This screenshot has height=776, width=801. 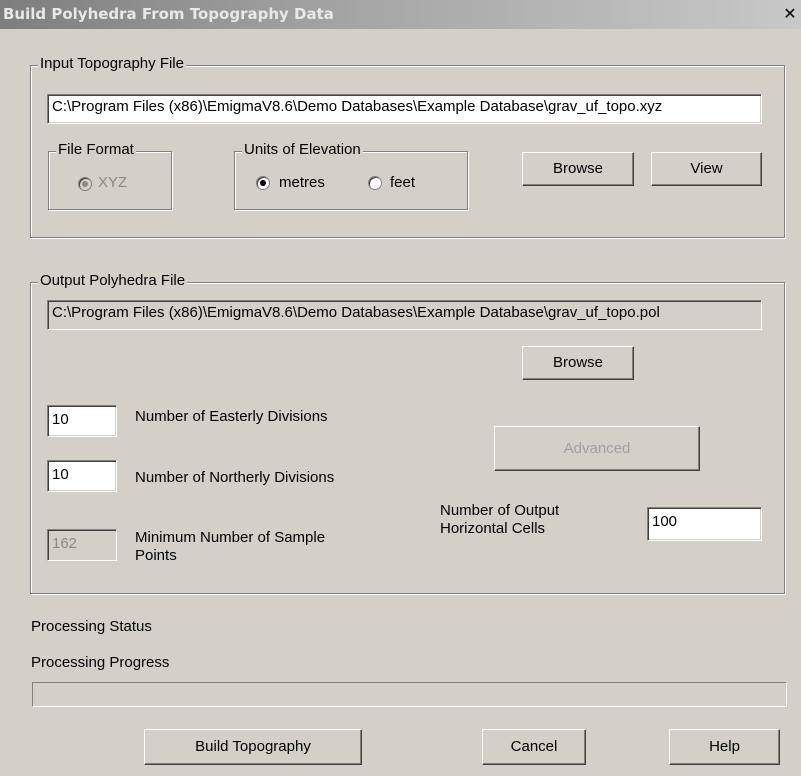 I want to click on min-sample-points-input: 162, so click(x=82, y=545).